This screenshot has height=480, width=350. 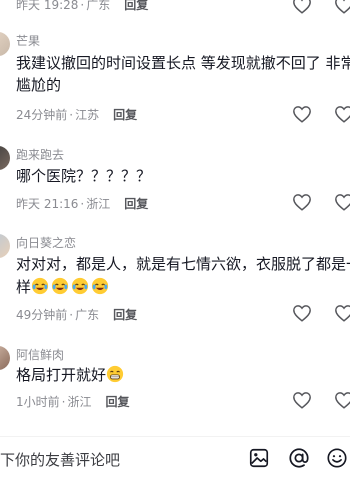 I want to click on comment-time: 昨天 21:16, so click(x=47, y=204).